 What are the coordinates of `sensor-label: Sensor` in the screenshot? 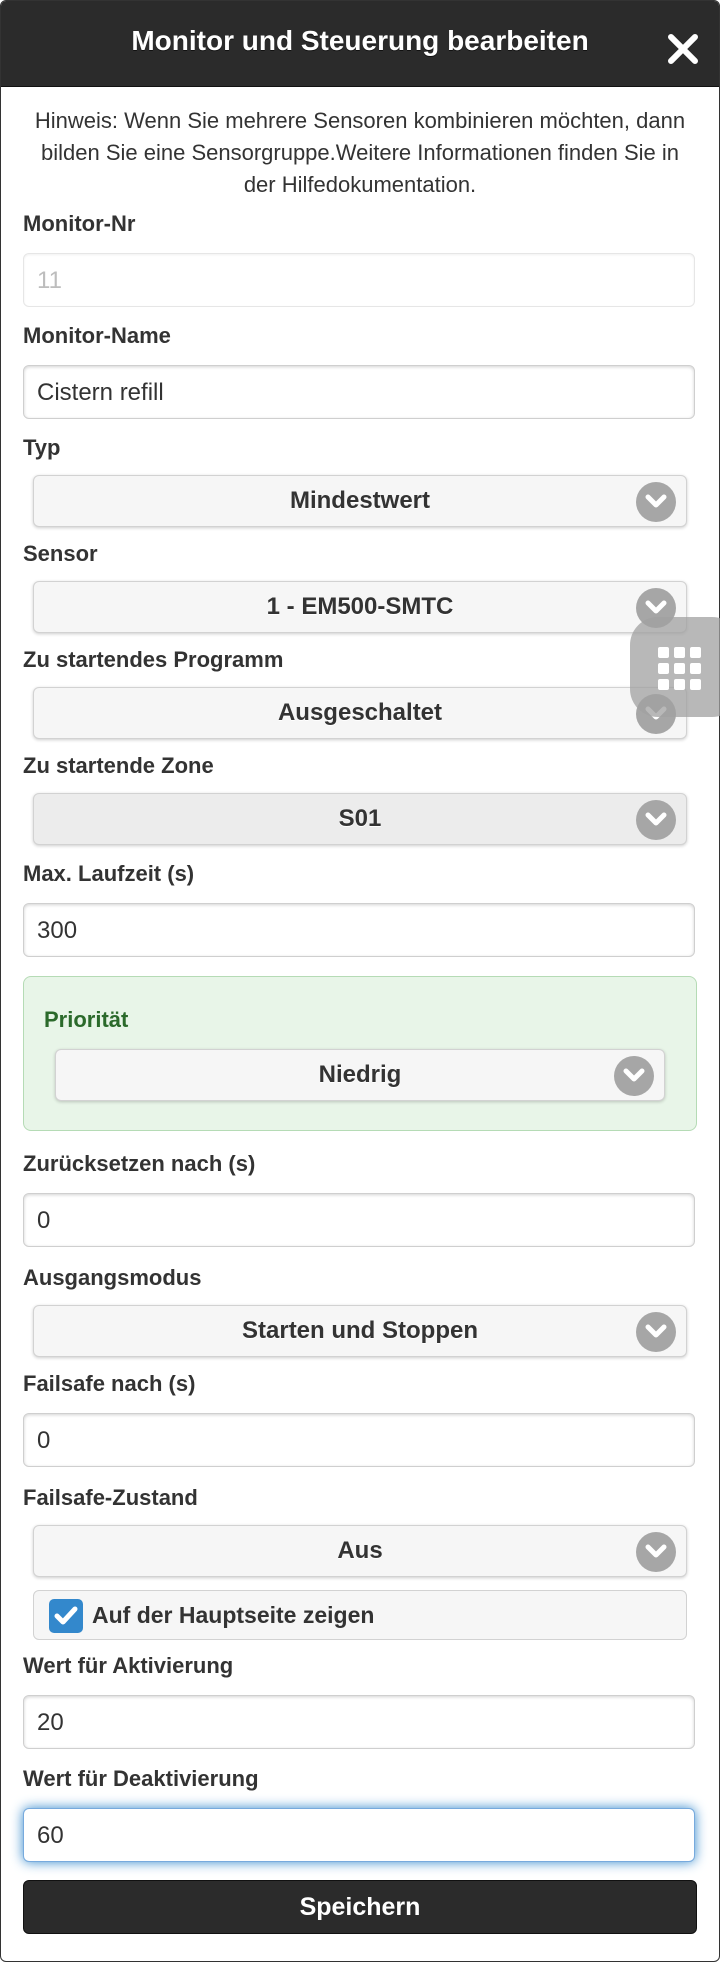 It's located at (60, 553).